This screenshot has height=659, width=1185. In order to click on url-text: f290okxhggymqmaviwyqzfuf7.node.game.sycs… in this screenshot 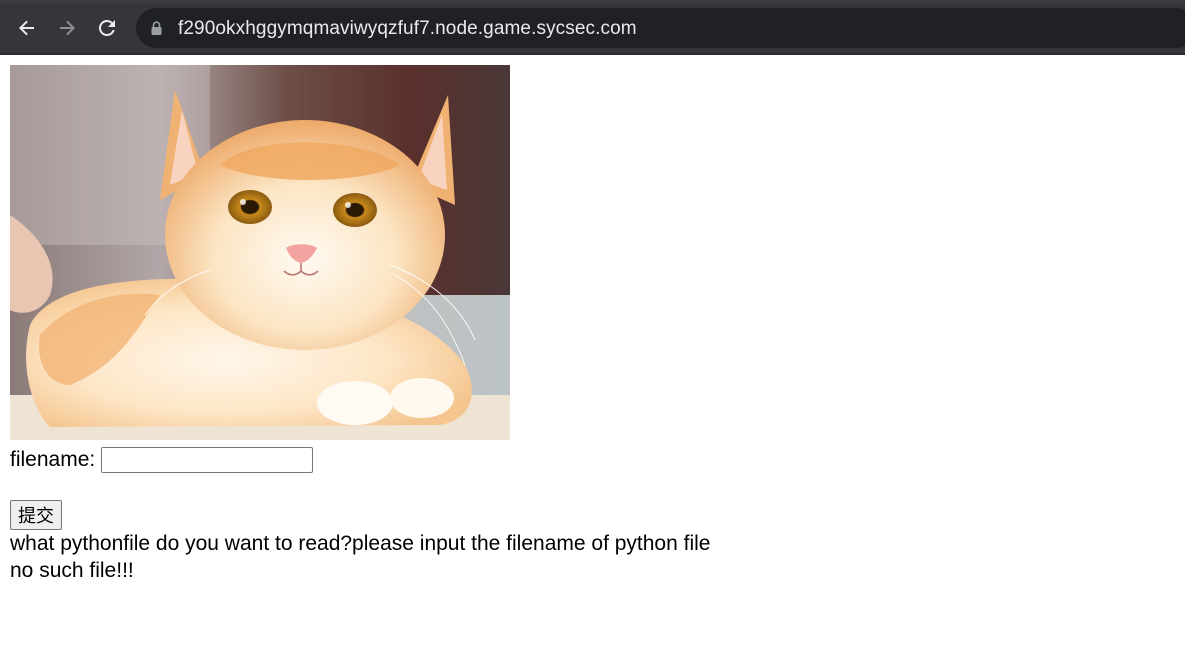, I will do `click(407, 29)`.